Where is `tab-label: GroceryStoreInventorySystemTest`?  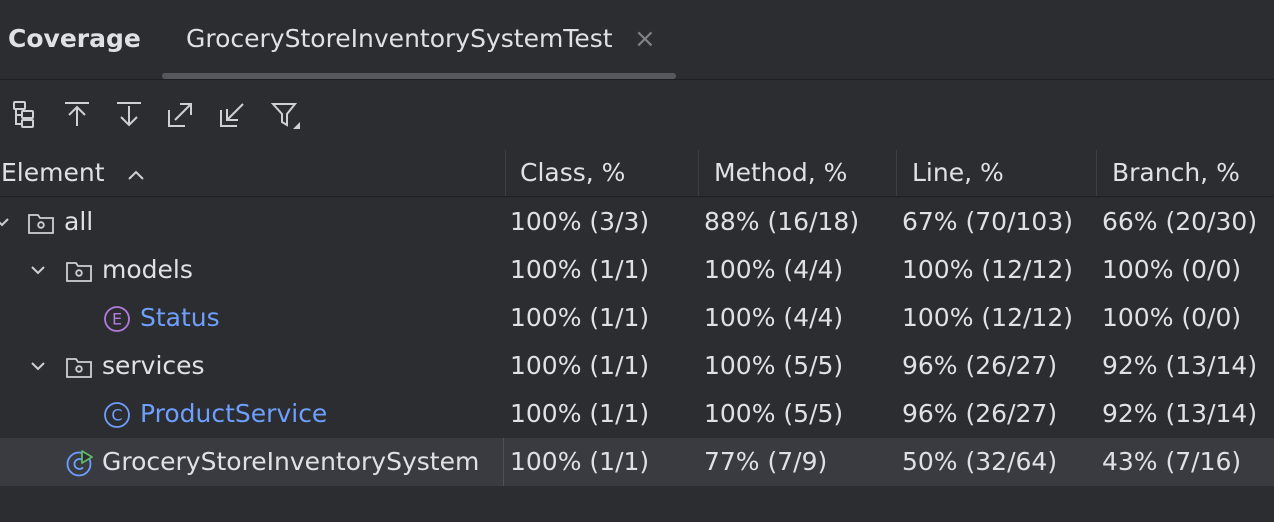 tab-label: GroceryStoreInventorySystemTest is located at coordinates (399, 38).